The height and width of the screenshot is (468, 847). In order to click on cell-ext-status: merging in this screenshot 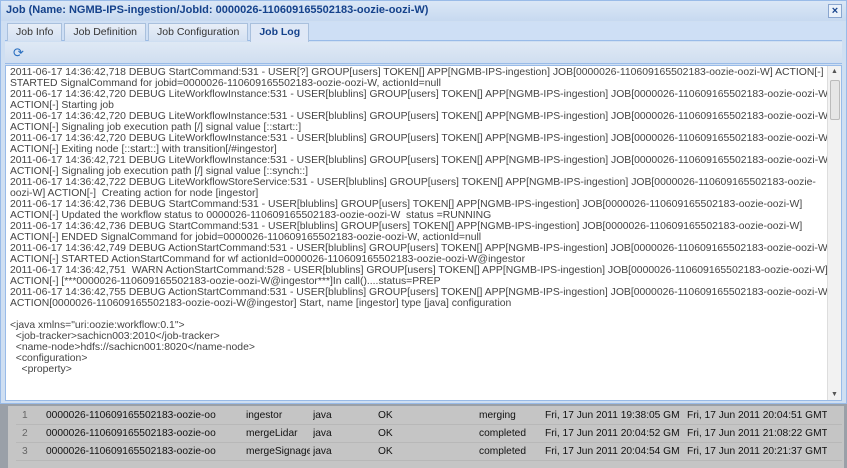, I will do `click(497, 415)`.